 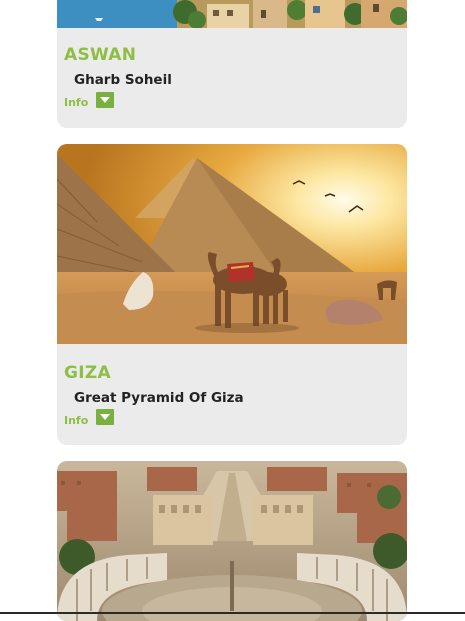 What do you see at coordinates (100, 55) in the screenshot?
I see `city-name: ASWAN` at bounding box center [100, 55].